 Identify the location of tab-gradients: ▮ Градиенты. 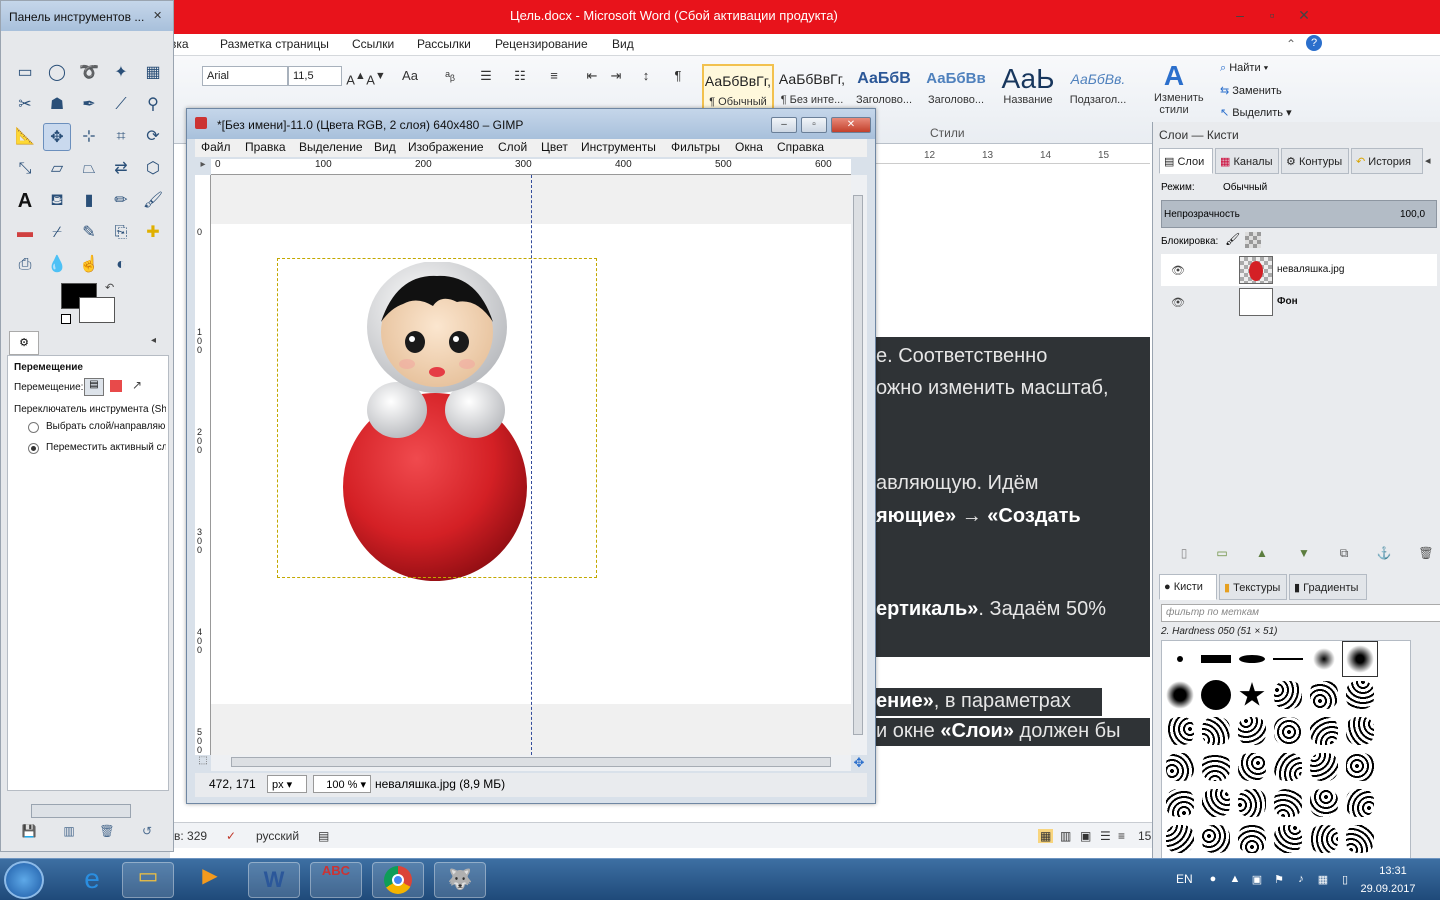
(1328, 587).